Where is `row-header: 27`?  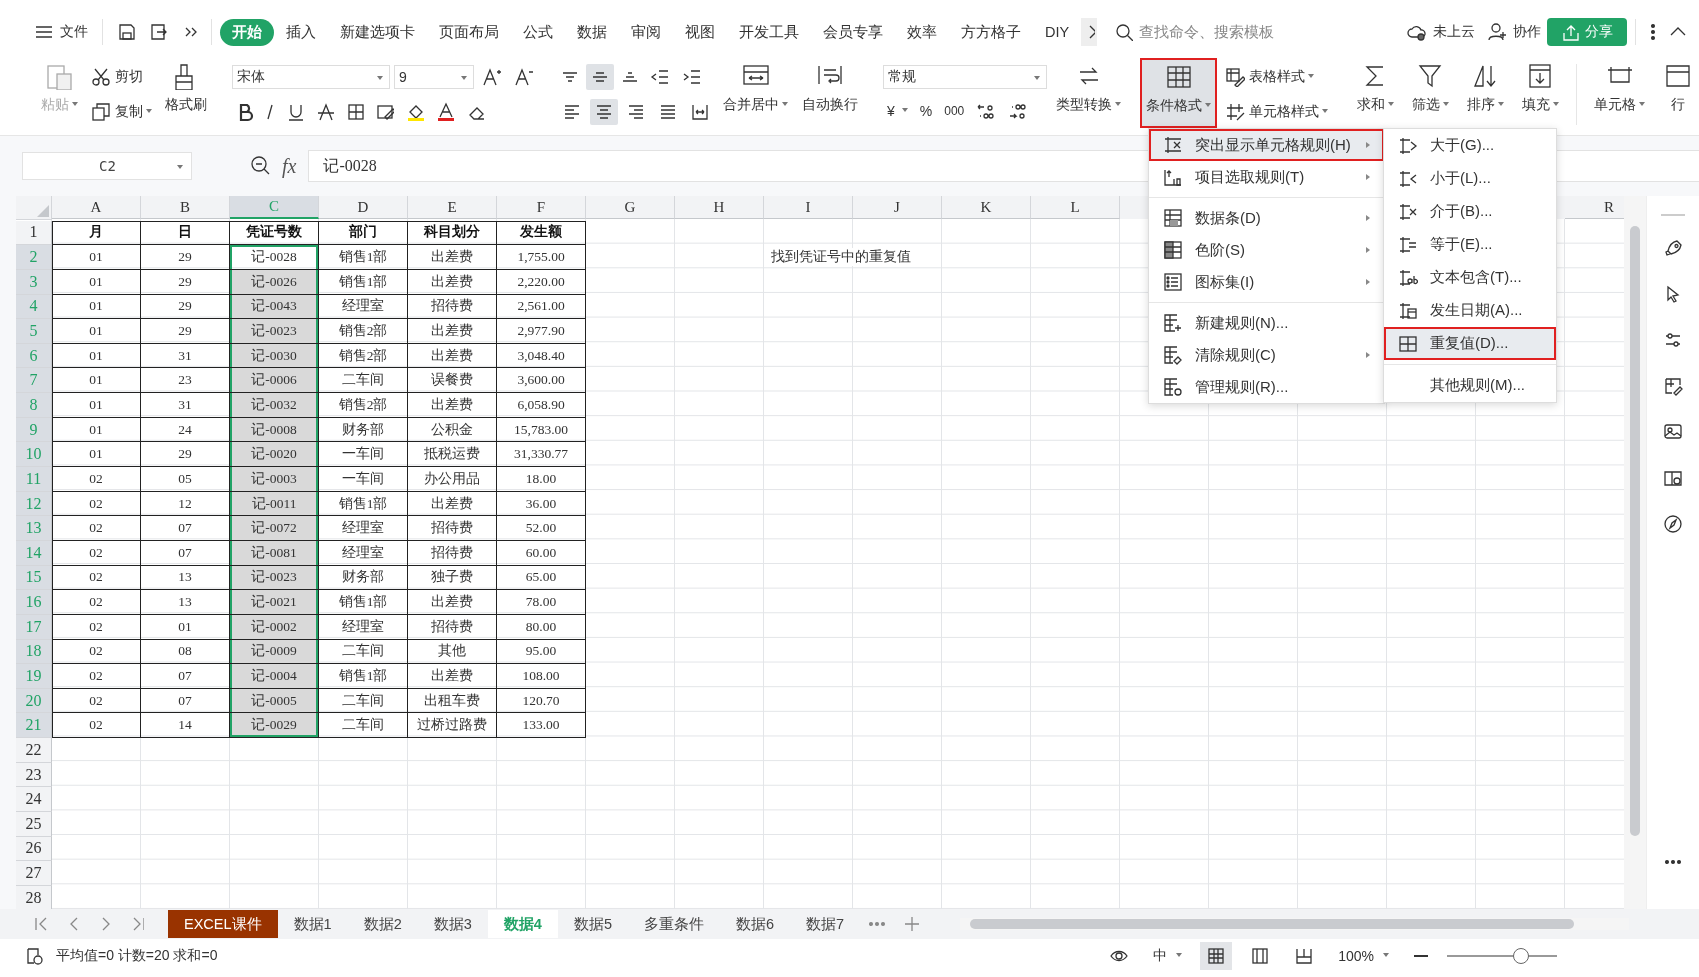 row-header: 27 is located at coordinates (34, 873).